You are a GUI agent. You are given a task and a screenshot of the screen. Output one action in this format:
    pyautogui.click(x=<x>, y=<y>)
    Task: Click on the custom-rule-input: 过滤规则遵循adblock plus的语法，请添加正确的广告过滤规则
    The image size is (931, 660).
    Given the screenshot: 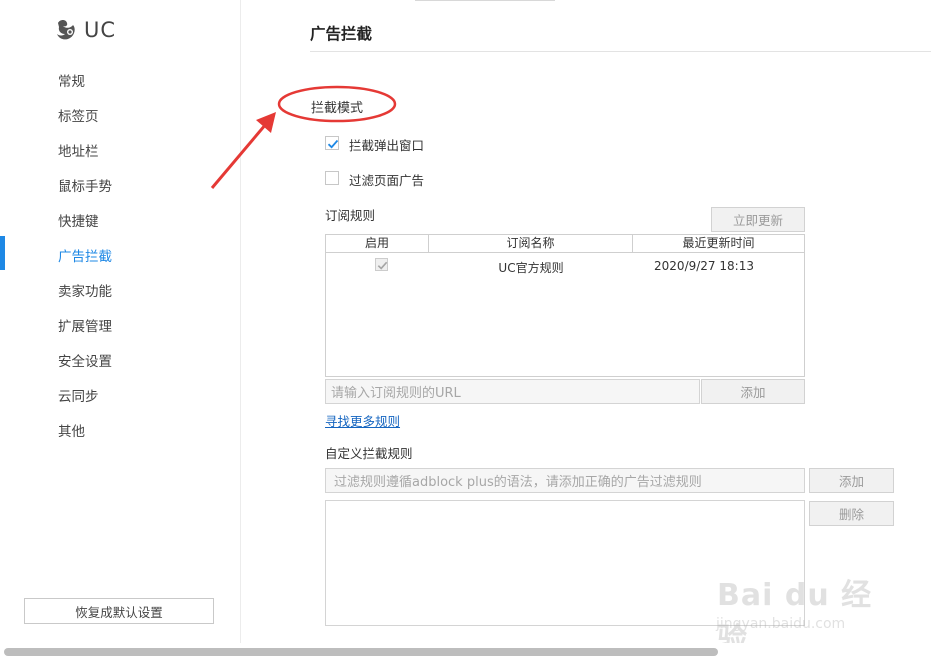 What is the action you would take?
    pyautogui.click(x=565, y=480)
    